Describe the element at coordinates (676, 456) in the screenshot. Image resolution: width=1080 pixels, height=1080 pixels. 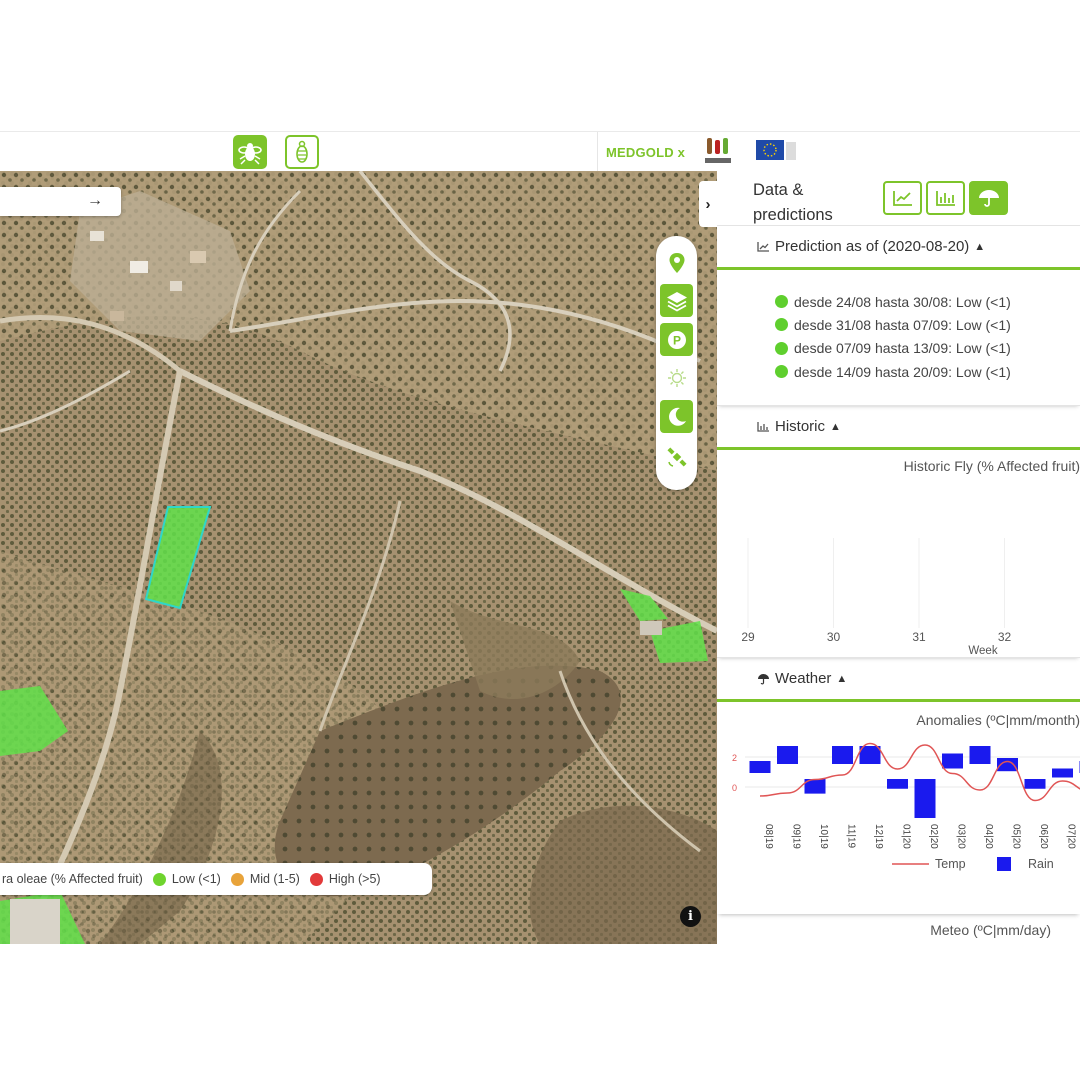
I see `satellite-button` at that location.